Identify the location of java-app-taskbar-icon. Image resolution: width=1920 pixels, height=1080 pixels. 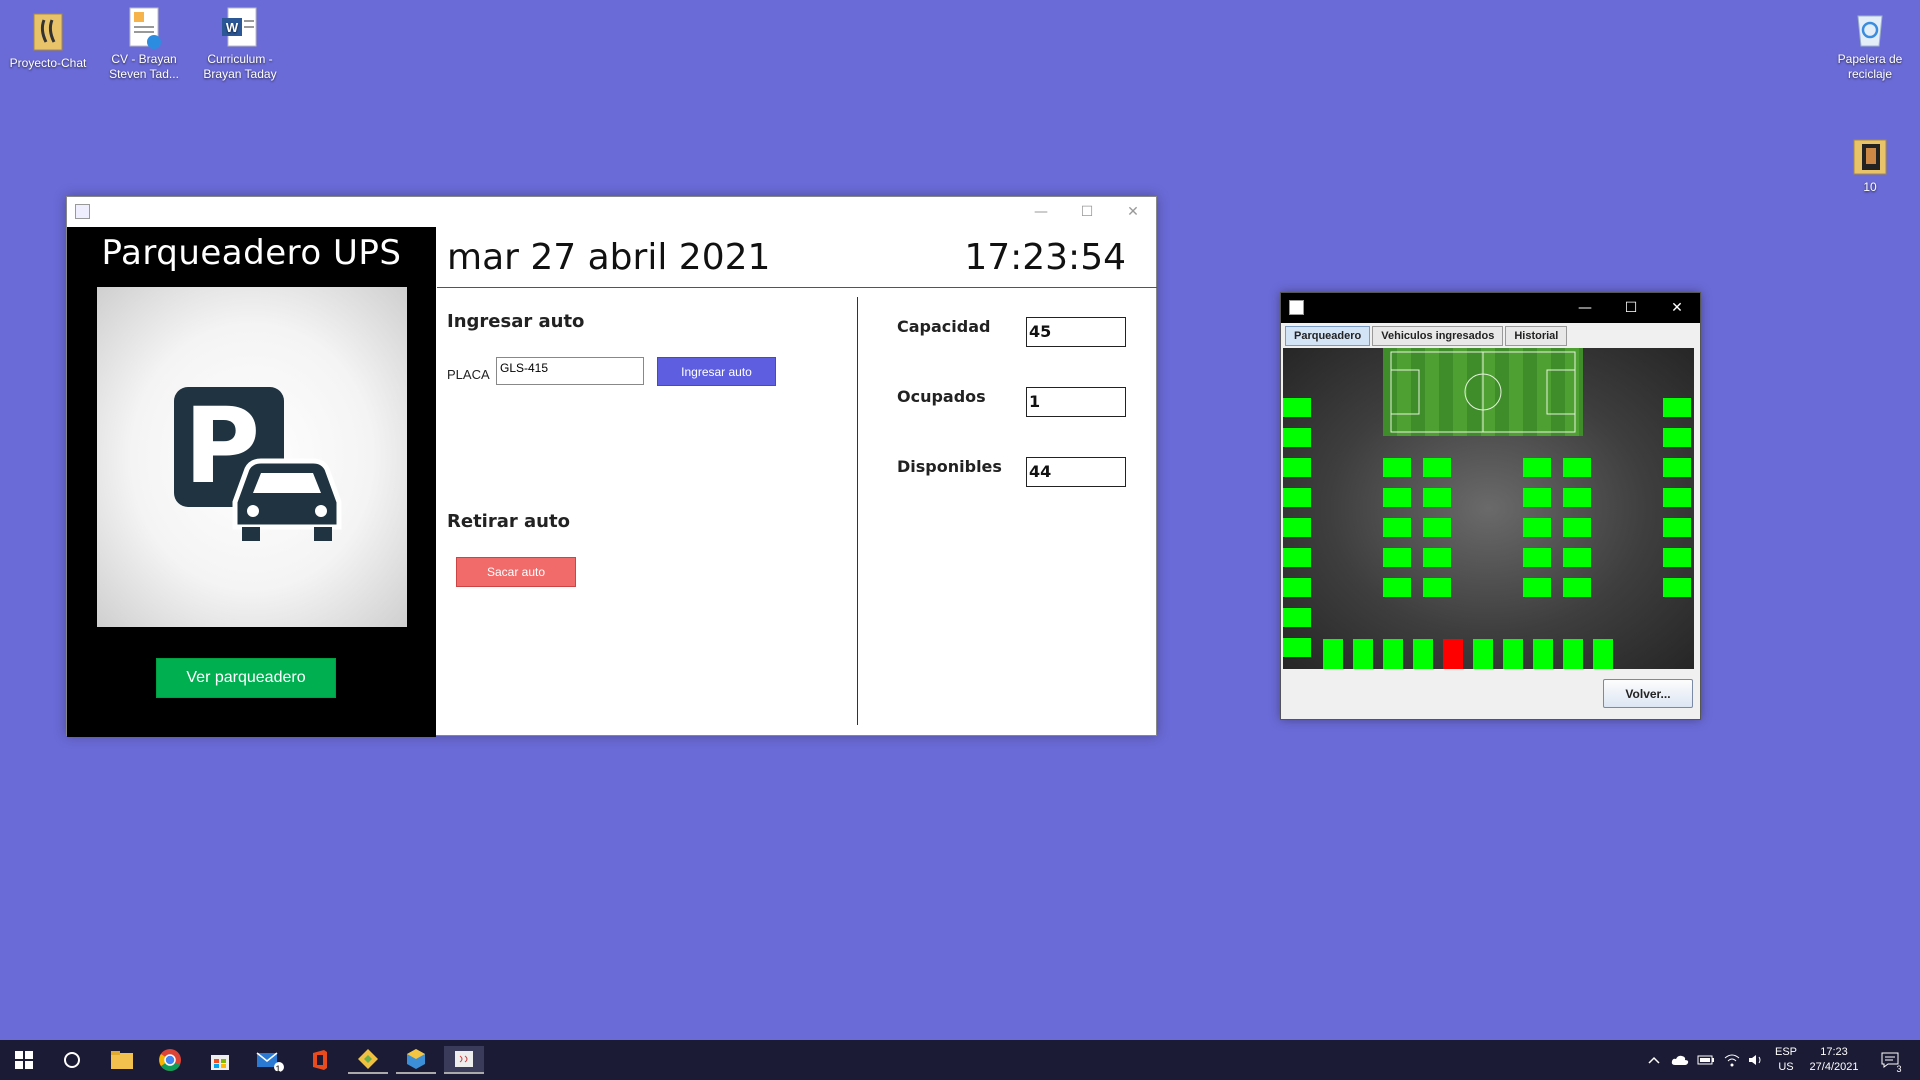
(464, 1060).